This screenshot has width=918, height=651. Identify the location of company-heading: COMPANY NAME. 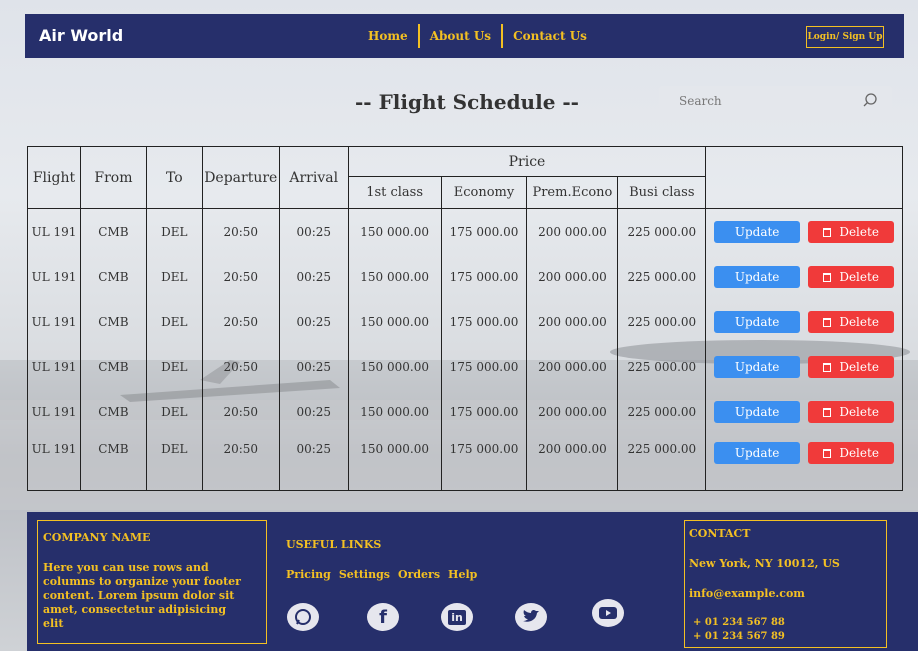
(97, 537).